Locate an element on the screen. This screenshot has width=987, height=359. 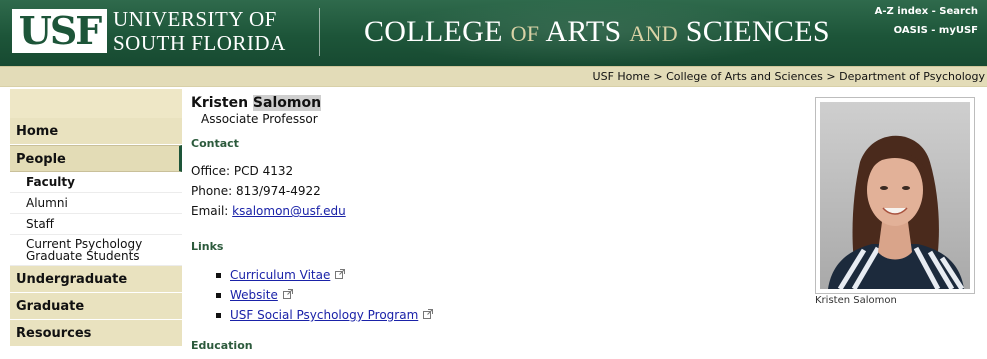
sidebar-subitem-current-grad-students: Current Psychology Graduate Students is located at coordinates (96, 250).